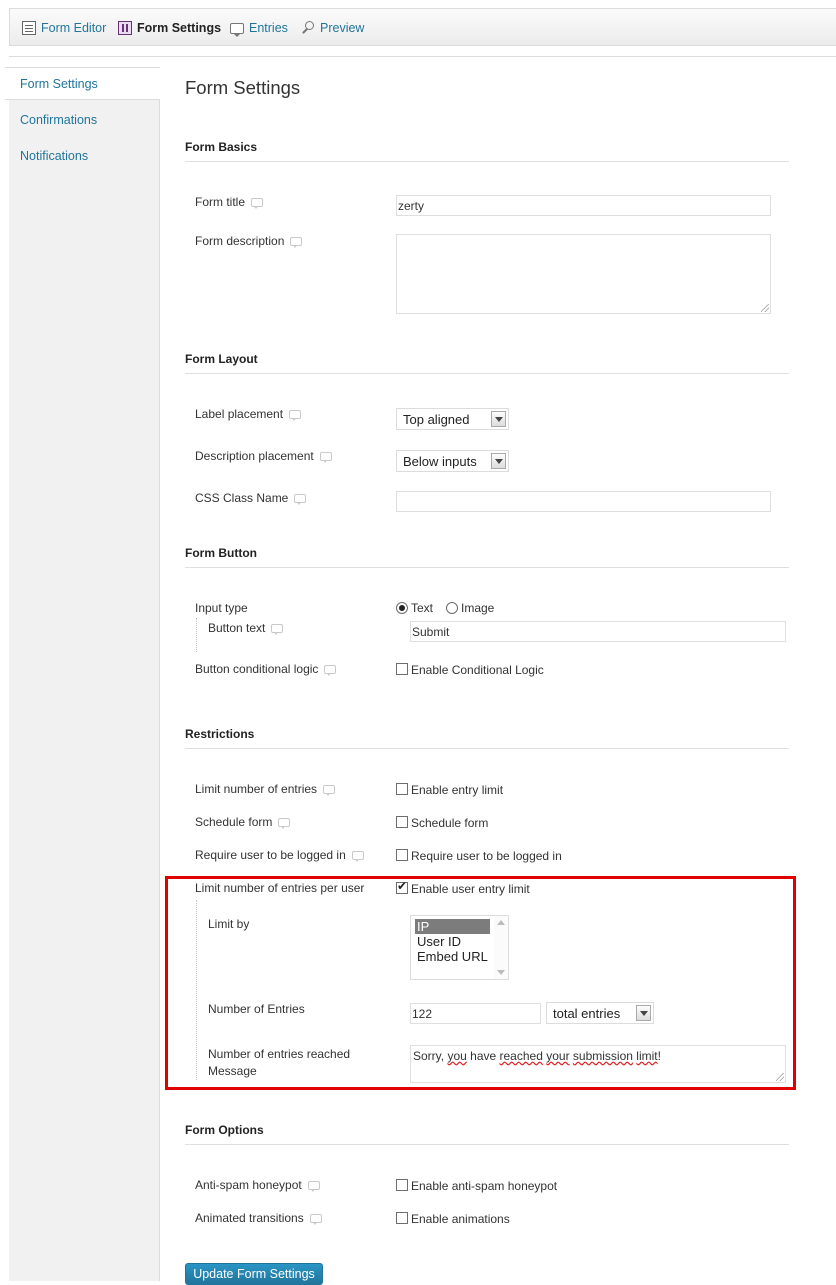  Describe the element at coordinates (765, 308) in the screenshot. I see `resize-grip-icon` at that location.